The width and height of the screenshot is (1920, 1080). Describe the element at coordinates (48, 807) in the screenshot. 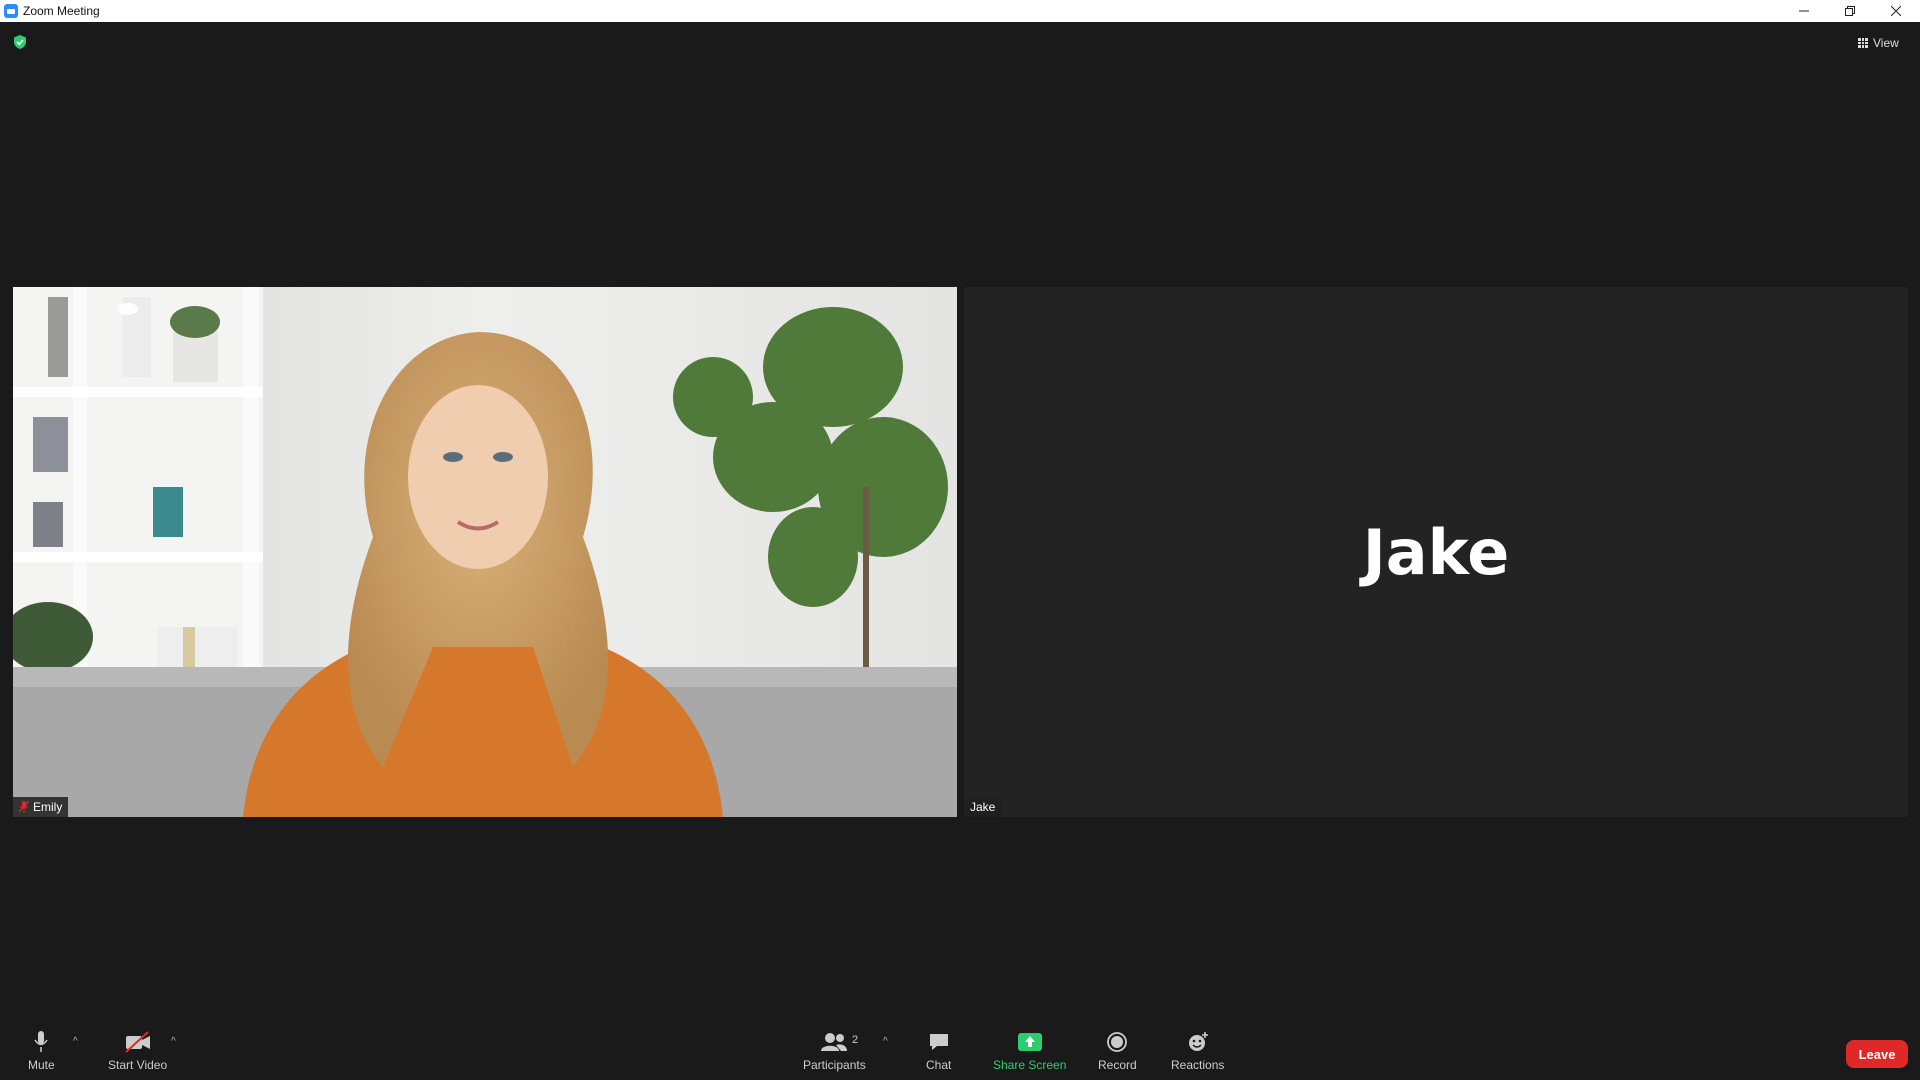

I see `emily-name-label: Emily` at that location.